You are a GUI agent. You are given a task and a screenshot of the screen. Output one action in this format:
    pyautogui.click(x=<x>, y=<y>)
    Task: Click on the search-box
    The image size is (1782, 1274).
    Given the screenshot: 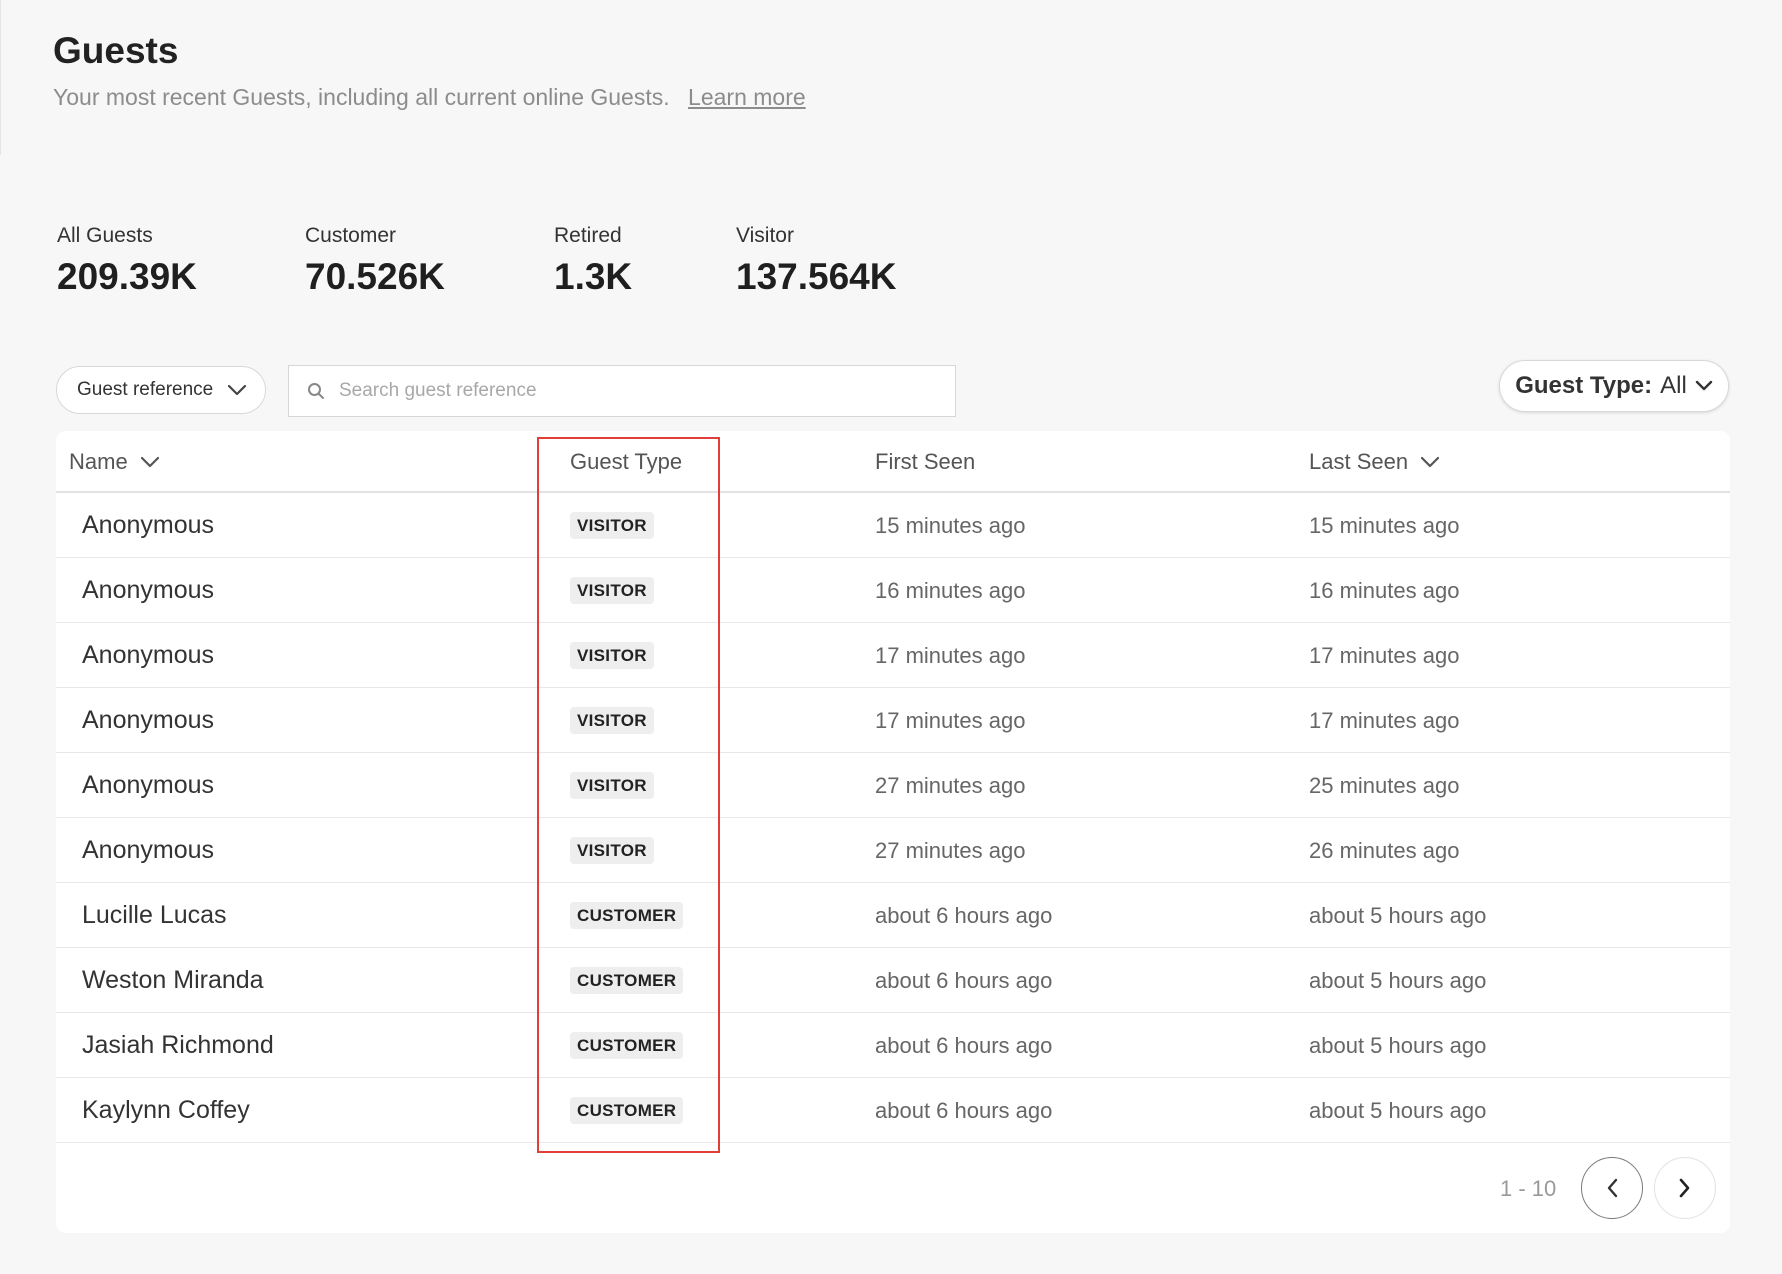 What is the action you would take?
    pyautogui.click(x=622, y=391)
    